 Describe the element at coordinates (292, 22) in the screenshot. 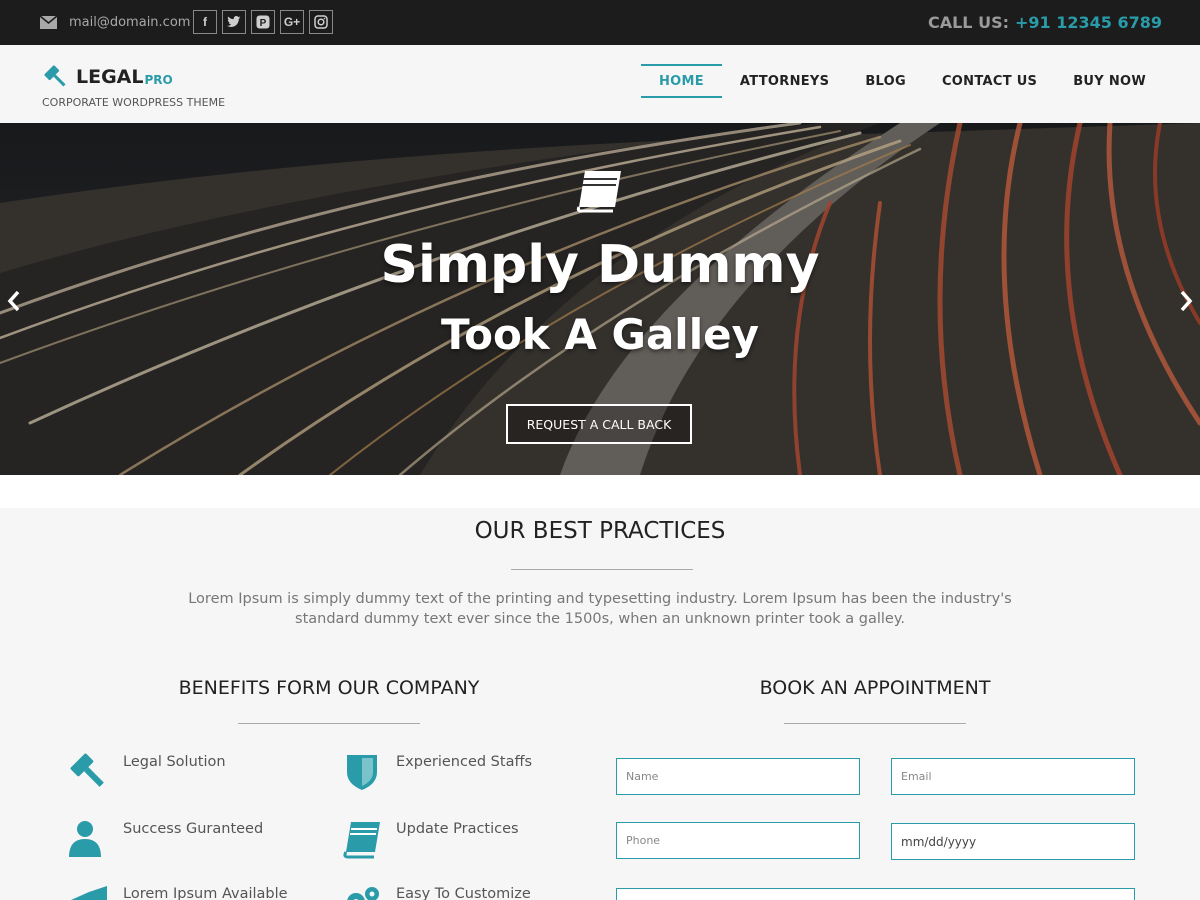

I see `google-plus-icon: G+` at that location.